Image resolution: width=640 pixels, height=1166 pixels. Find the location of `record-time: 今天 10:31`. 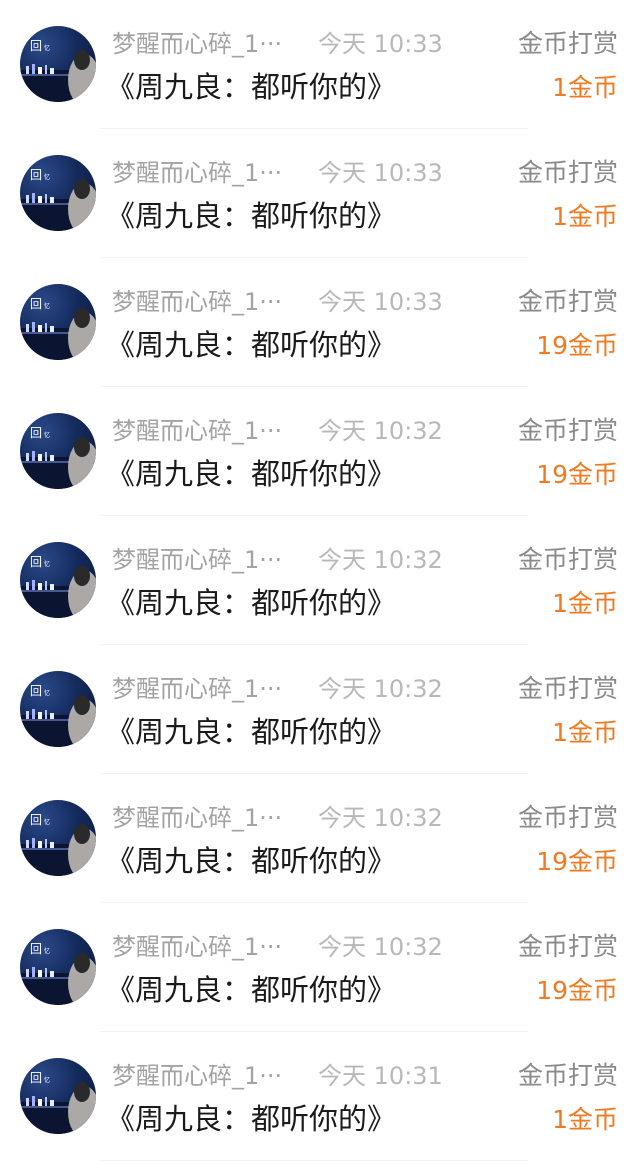

record-time: 今天 10:31 is located at coordinates (380, 1076).